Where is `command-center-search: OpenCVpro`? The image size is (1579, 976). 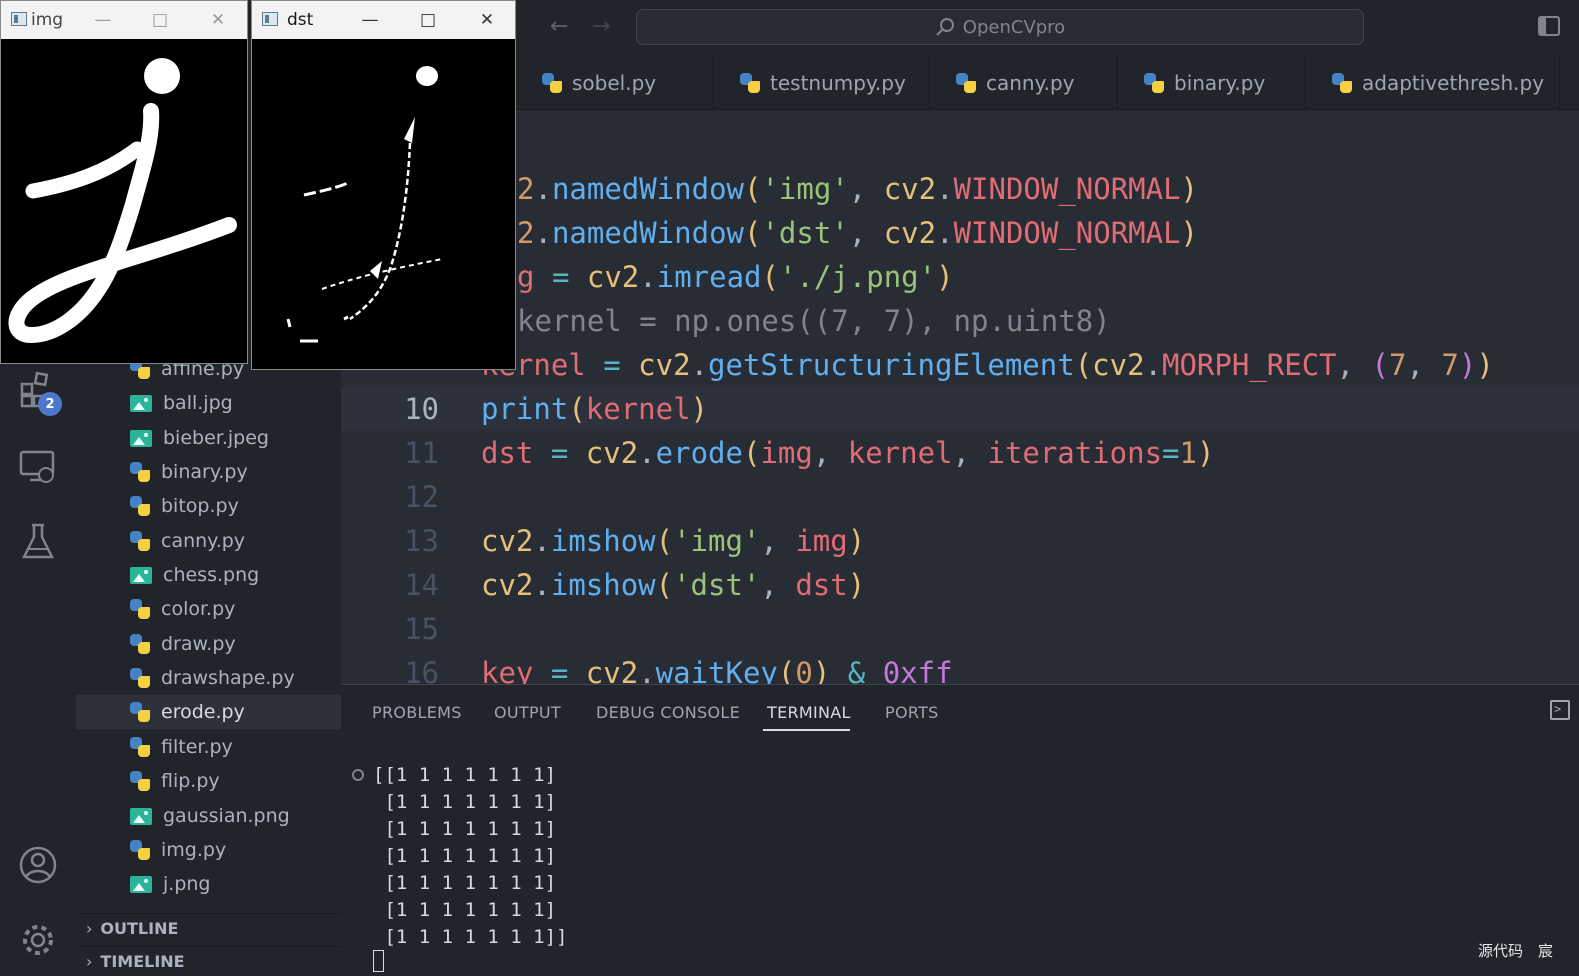 command-center-search: OpenCVpro is located at coordinates (1000, 27).